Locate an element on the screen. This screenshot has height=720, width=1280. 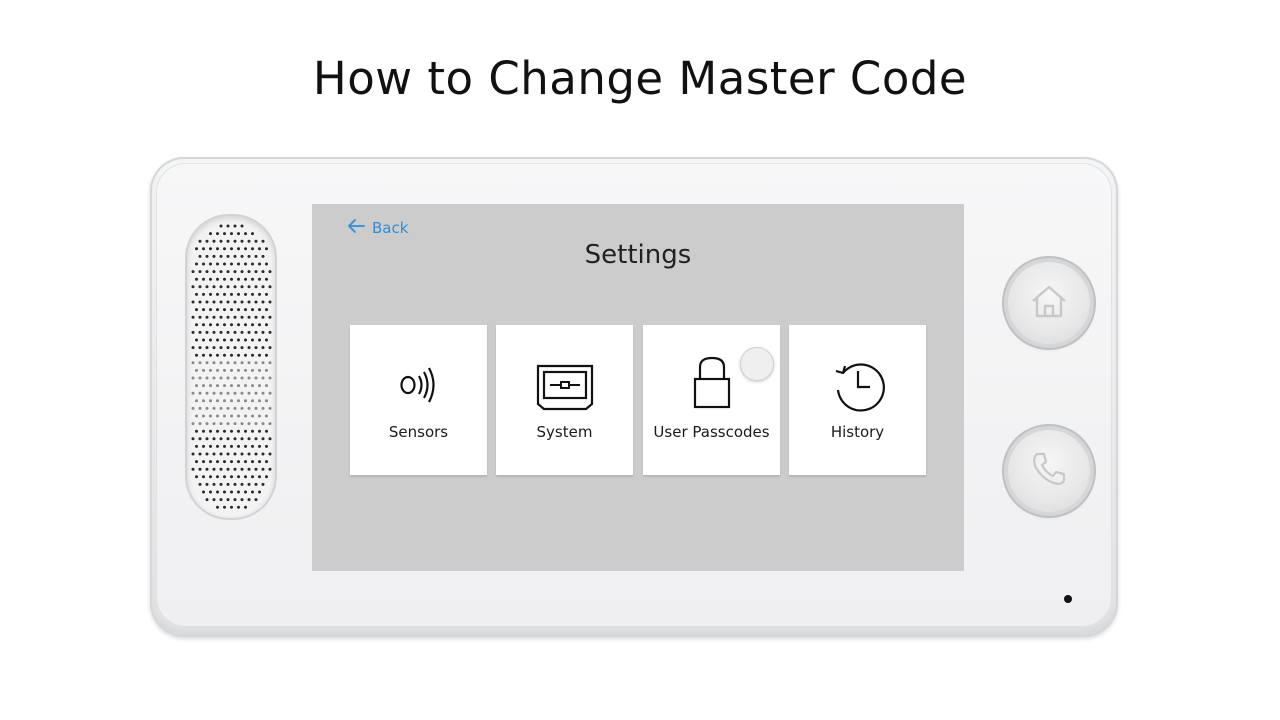
tile-system: System is located at coordinates (564, 400).